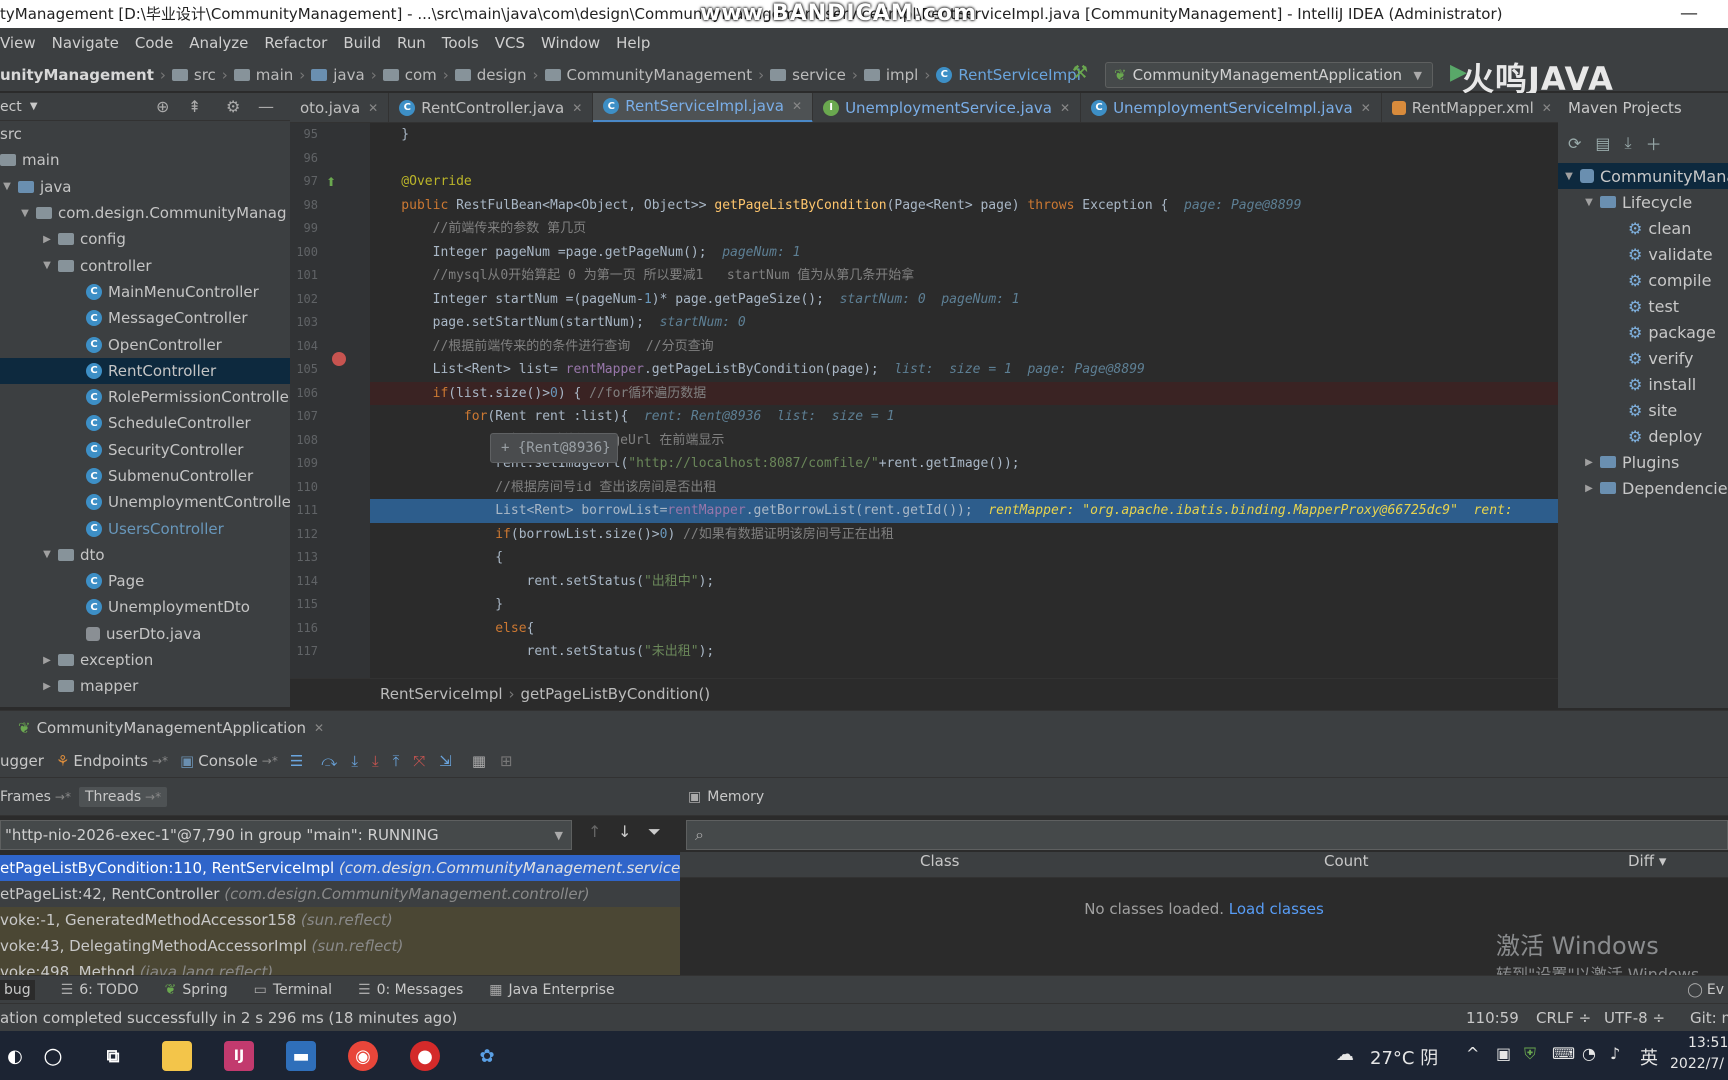 The image size is (1728, 1080). What do you see at coordinates (594, 831) in the screenshot?
I see `arrow-up-icon: ↑` at bounding box center [594, 831].